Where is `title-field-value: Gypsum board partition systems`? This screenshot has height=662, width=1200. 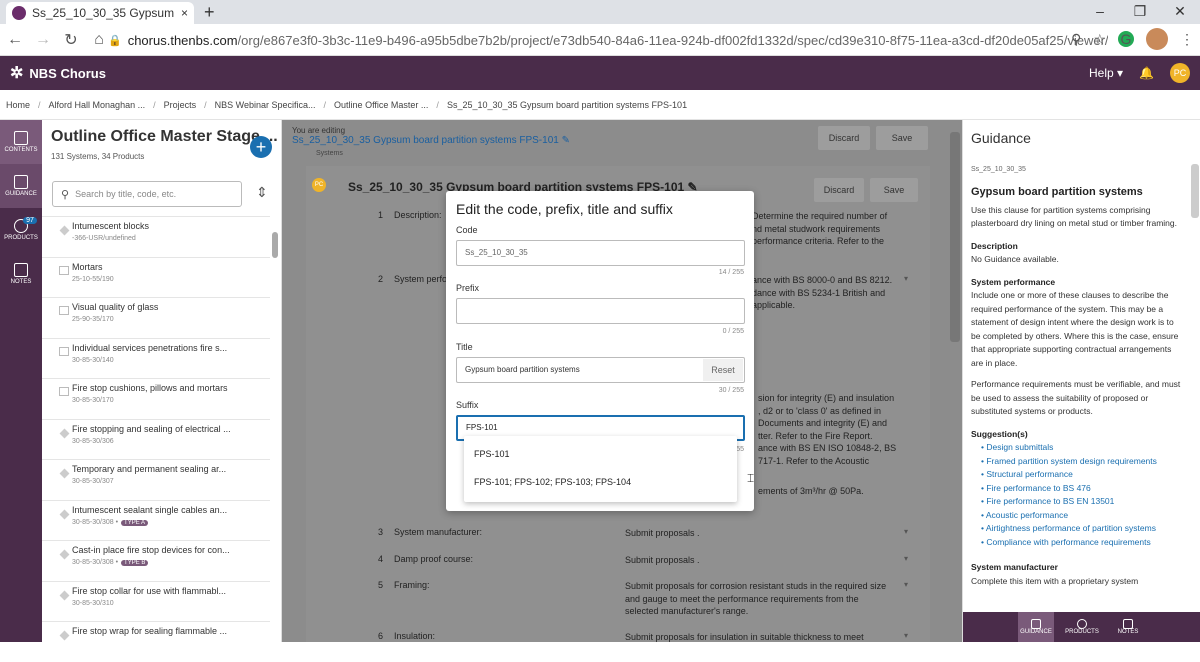 title-field-value: Gypsum board partition systems is located at coordinates (522, 369).